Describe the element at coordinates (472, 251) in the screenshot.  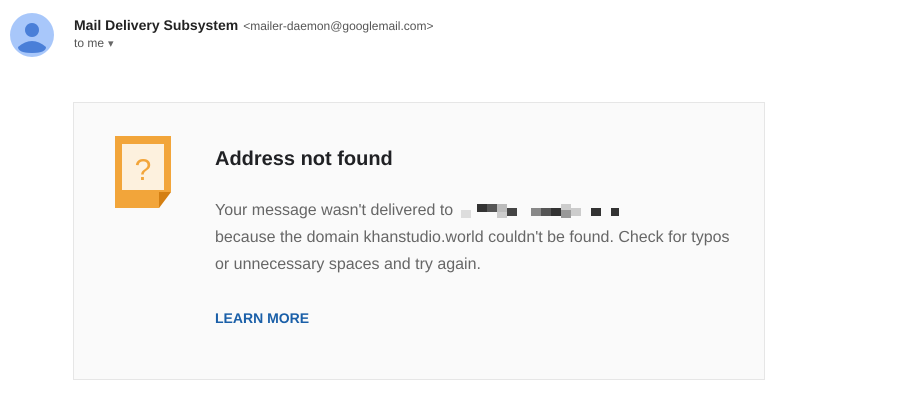
I see `message-text: because the domain khanstudio.world couldn't be found. Check for typos or unnecessary spaces and try again.` at that location.